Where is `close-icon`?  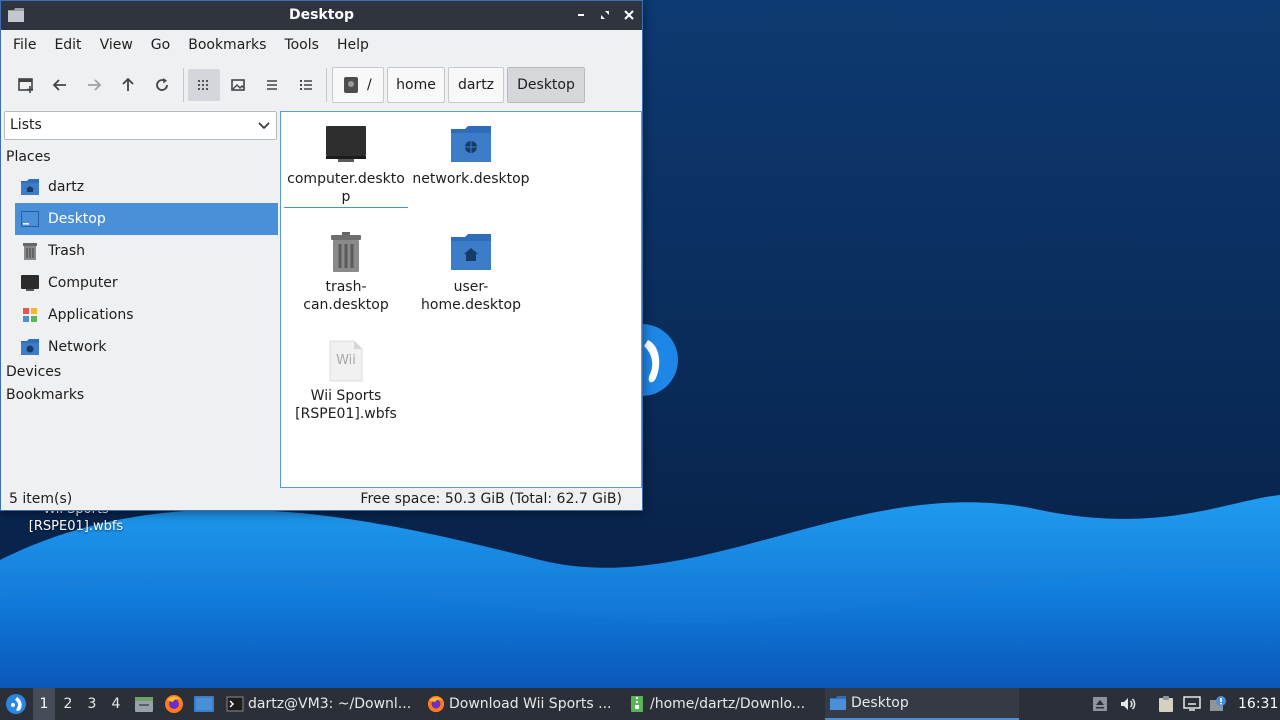 close-icon is located at coordinates (629, 15).